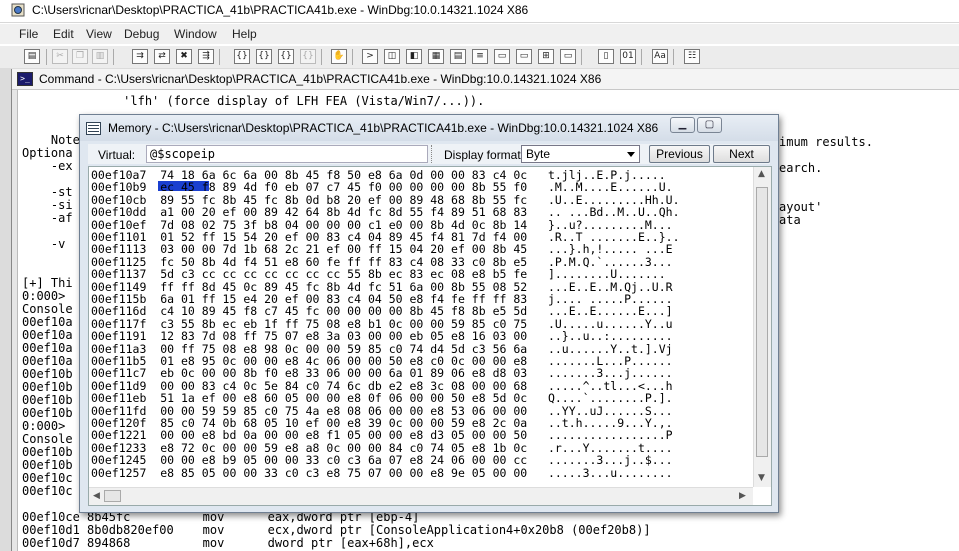  What do you see at coordinates (47, 491) in the screenshot?
I see `command-line: 00ef10c` at bounding box center [47, 491].